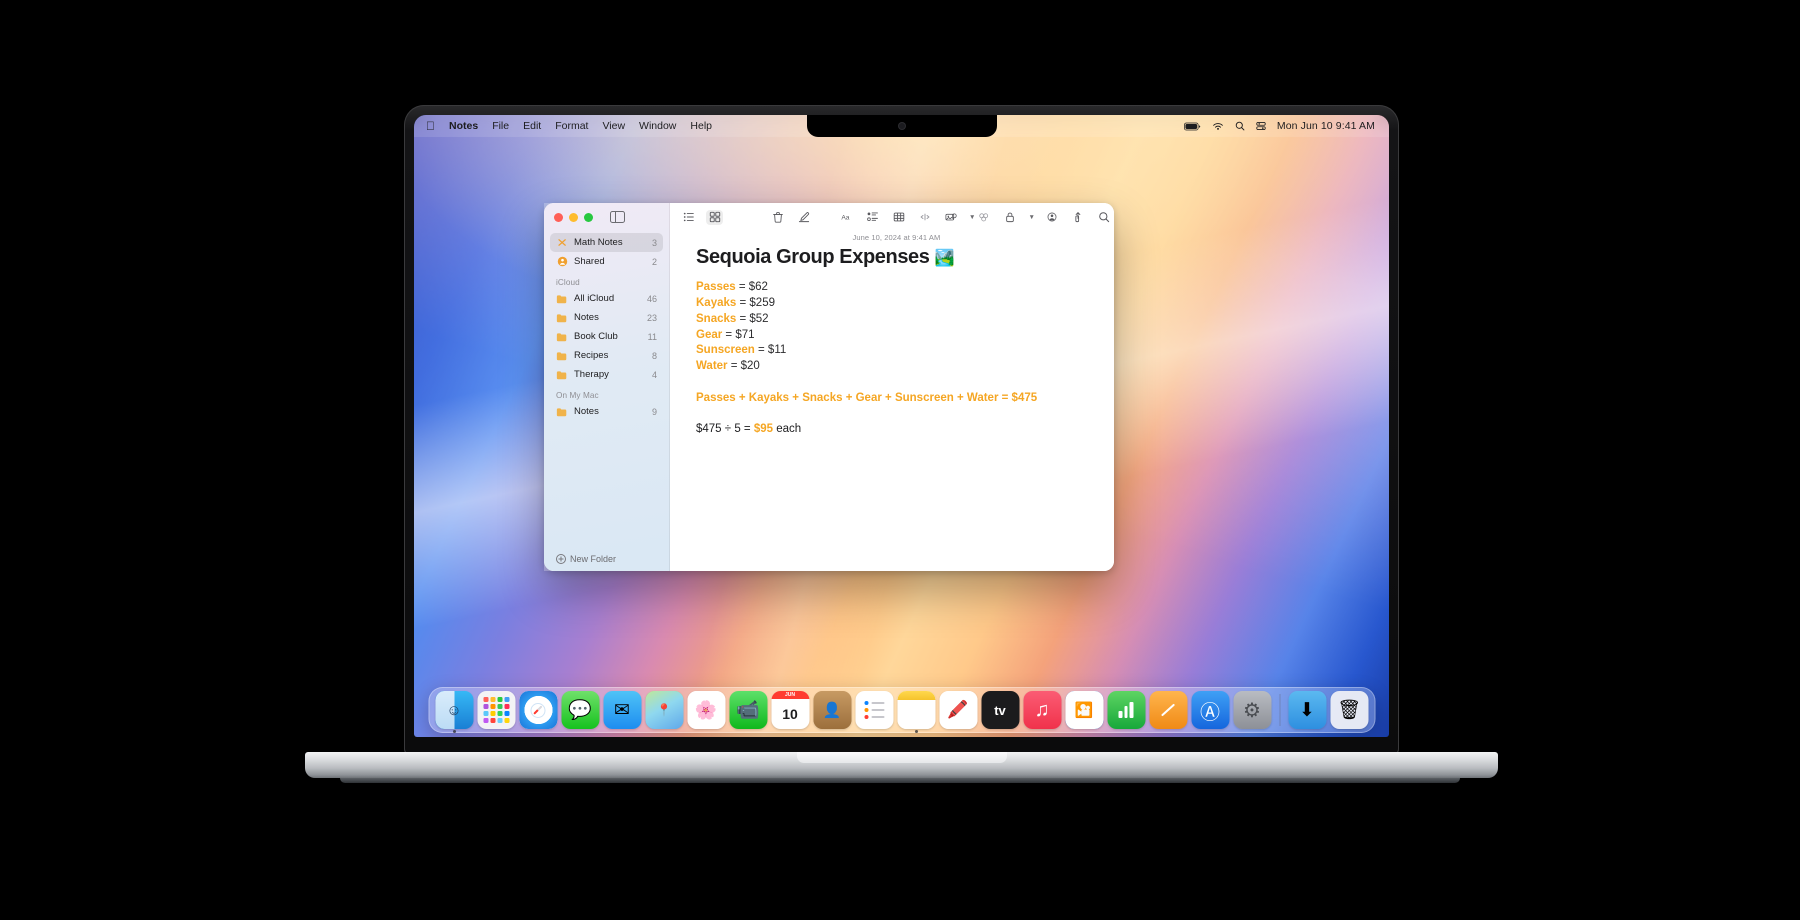 The height and width of the screenshot is (920, 1800). I want to click on text-format-icon: Aa, so click(846, 217).